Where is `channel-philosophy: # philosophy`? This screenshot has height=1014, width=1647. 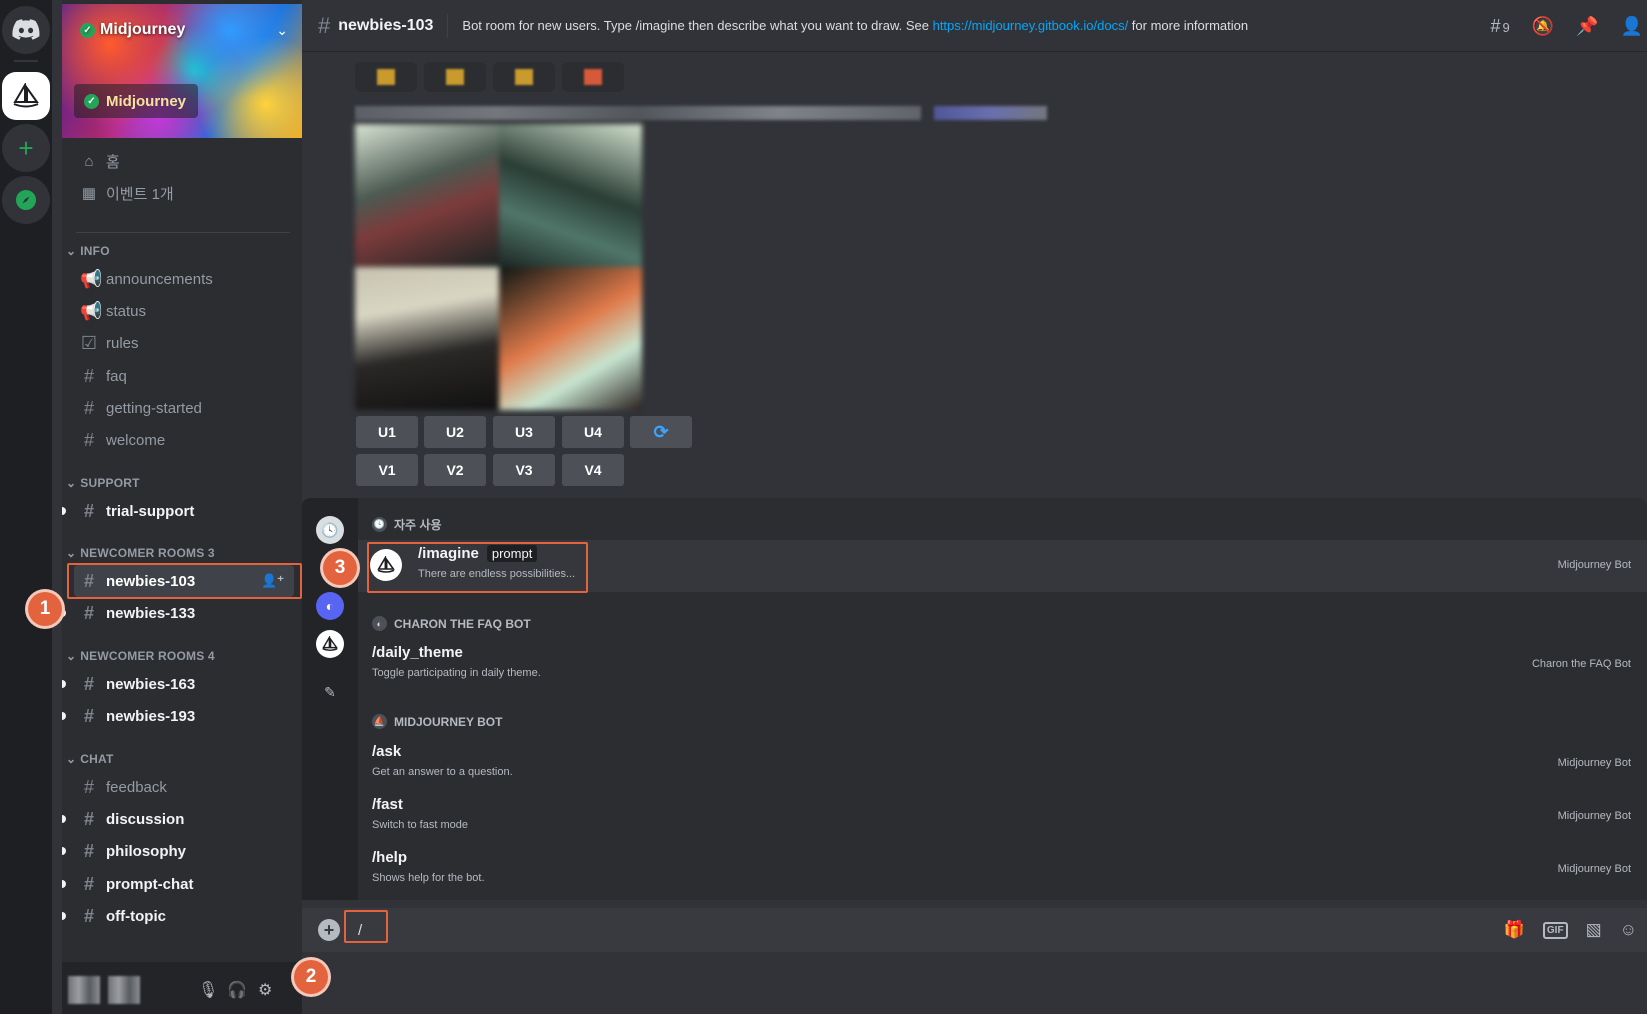 channel-philosophy: # philosophy is located at coordinates (178, 851).